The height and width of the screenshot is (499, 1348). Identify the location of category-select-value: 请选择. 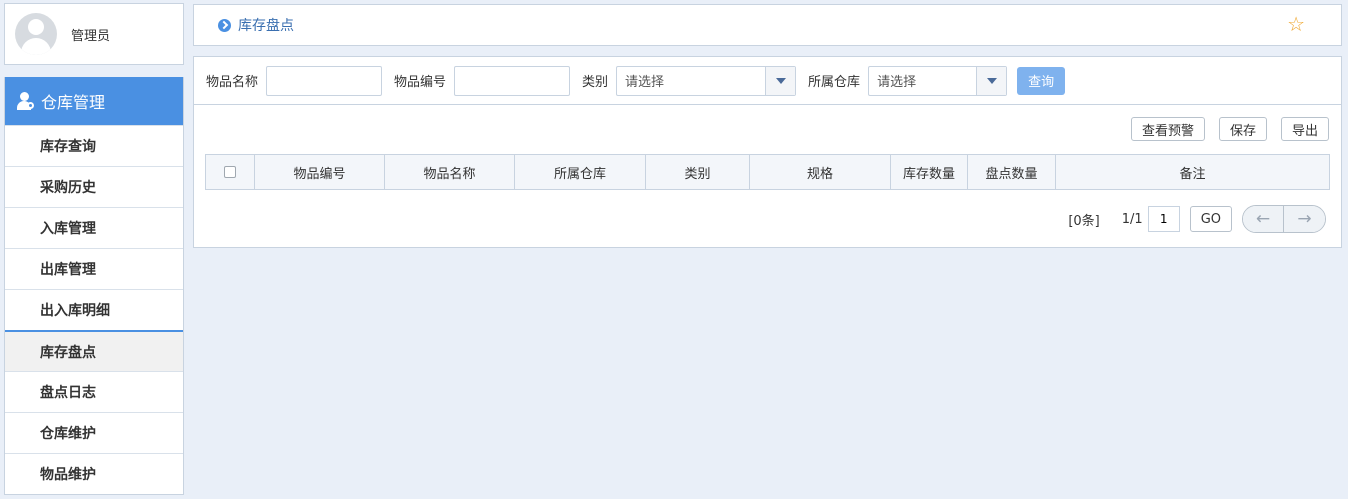
(645, 82).